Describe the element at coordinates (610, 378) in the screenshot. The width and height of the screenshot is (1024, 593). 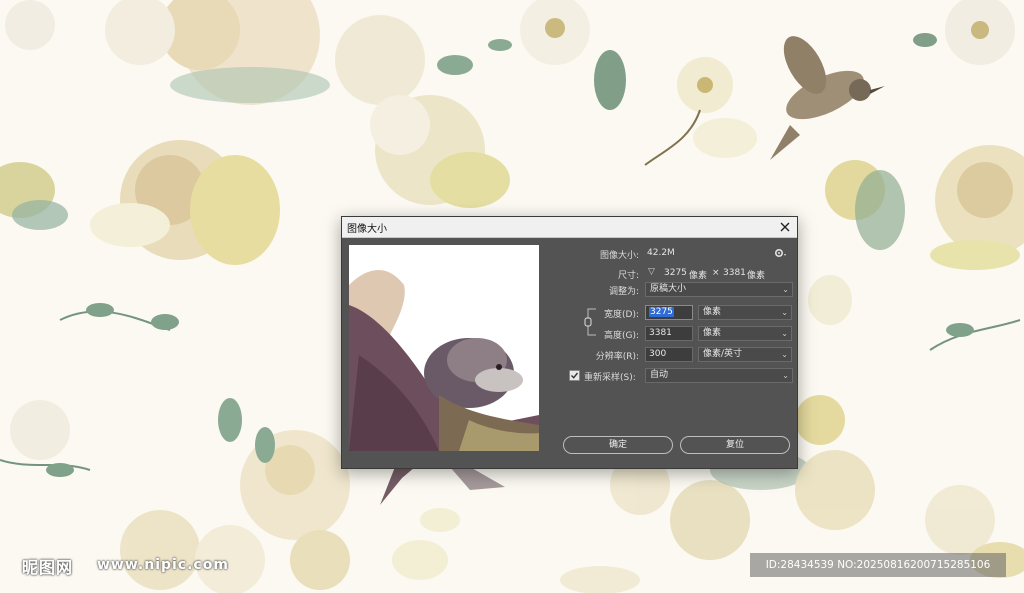
I see `resample-label: 重新采样(S):` at that location.